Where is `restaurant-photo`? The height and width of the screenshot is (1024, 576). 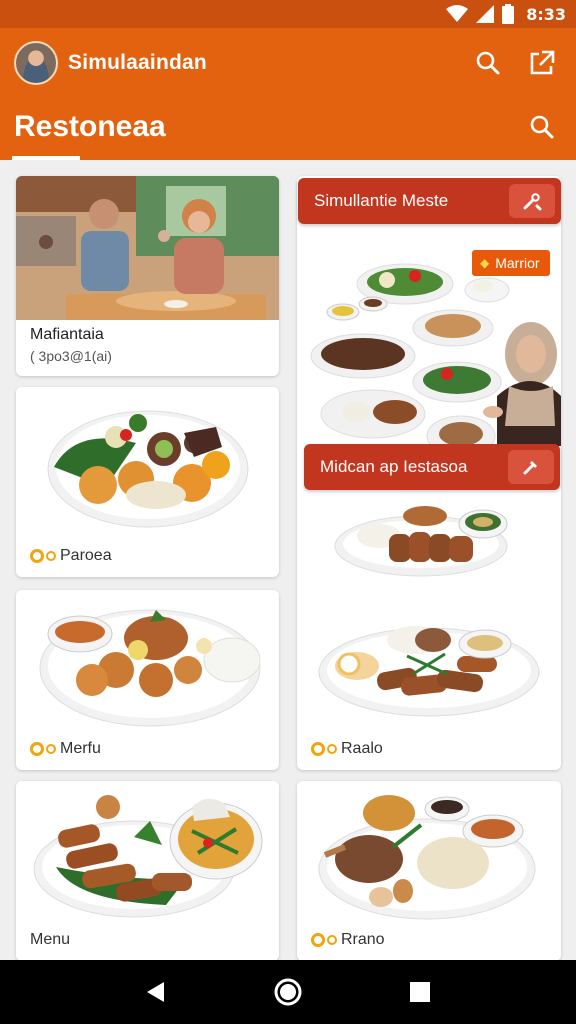
restaurant-photo is located at coordinates (147, 248).